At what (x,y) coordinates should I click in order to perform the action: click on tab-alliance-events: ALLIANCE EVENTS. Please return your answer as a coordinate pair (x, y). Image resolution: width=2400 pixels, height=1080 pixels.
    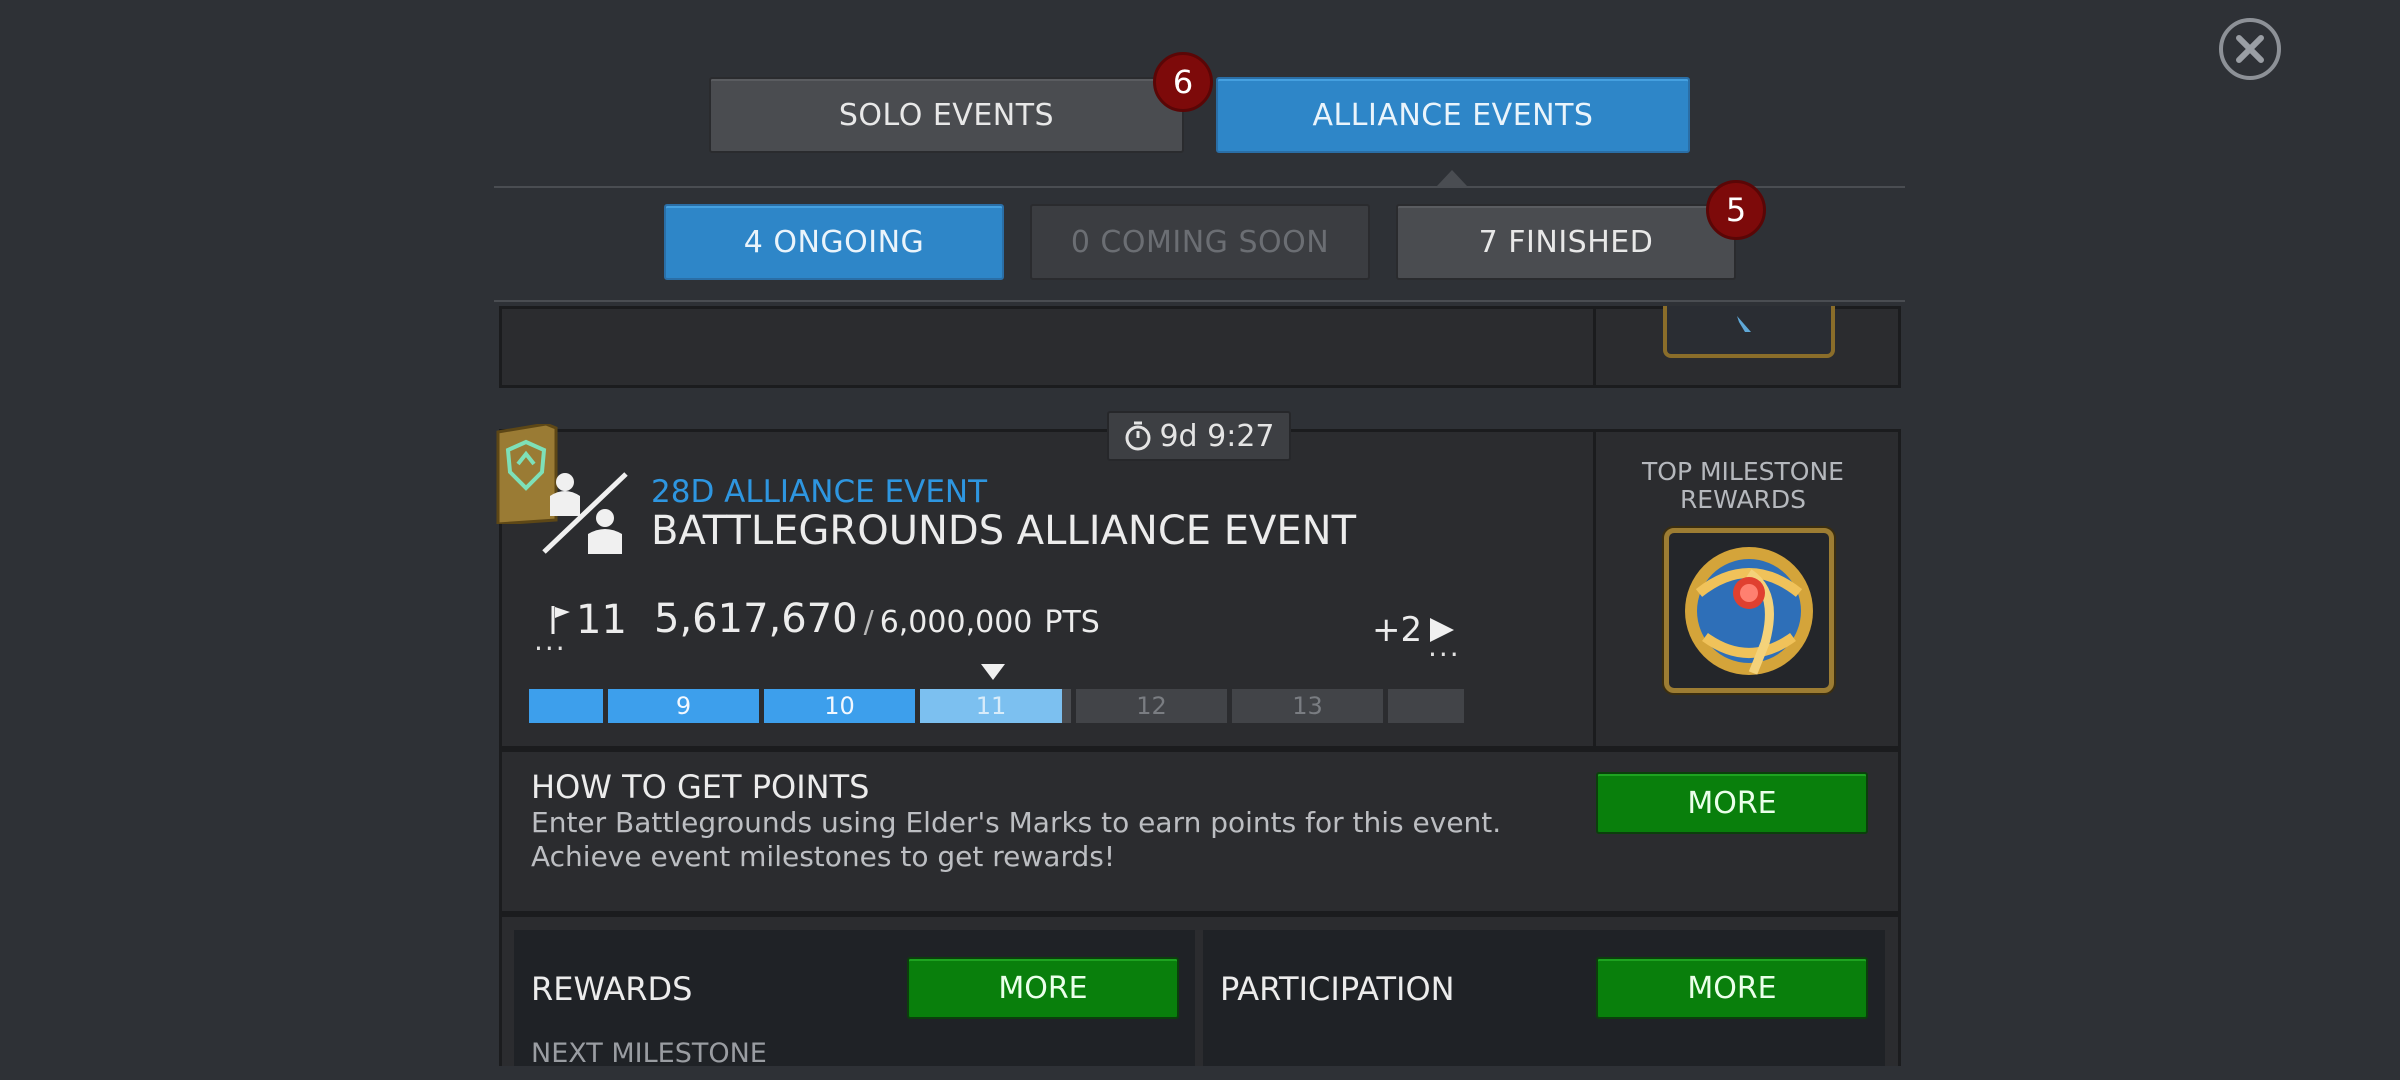
    Looking at the image, I should click on (1453, 115).